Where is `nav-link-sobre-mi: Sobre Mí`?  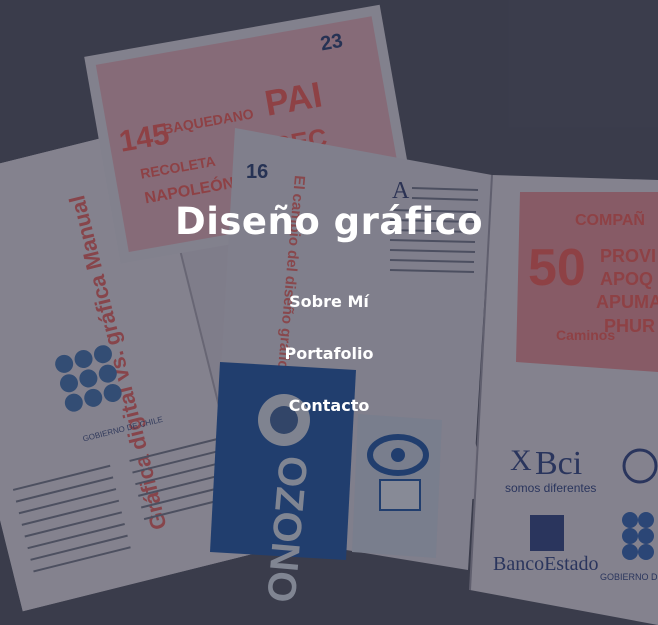
nav-link-sobre-mi: Sobre Mí is located at coordinates (329, 301).